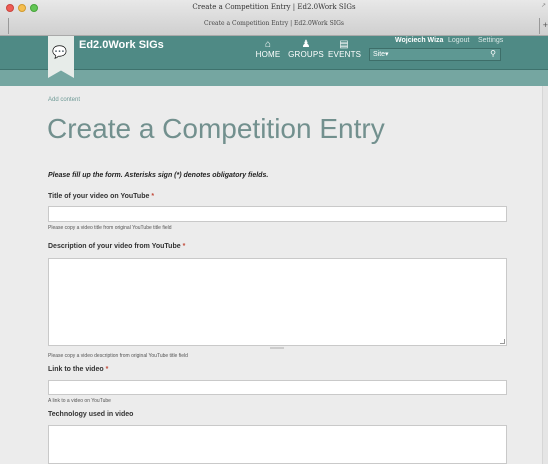 The height and width of the screenshot is (464, 548). What do you see at coordinates (539, 26) in the screenshot?
I see `tab-divider` at bounding box center [539, 26].